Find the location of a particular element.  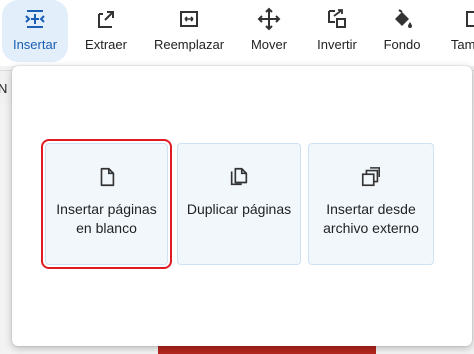

toolbar-background-button: Fondo is located at coordinates (402, 31).